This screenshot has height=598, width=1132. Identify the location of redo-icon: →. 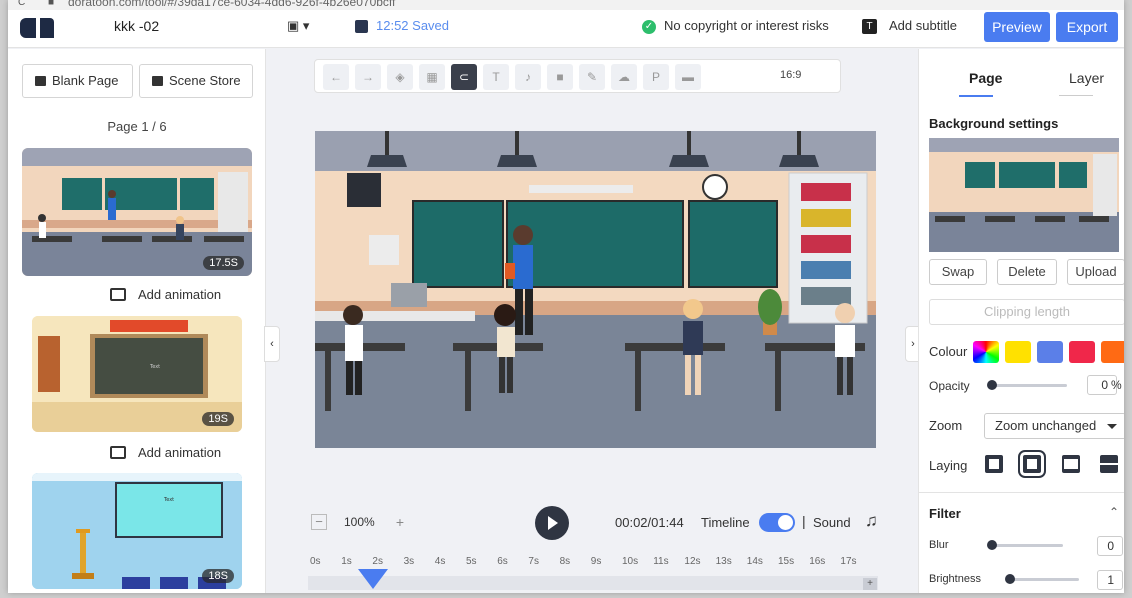
(368, 77).